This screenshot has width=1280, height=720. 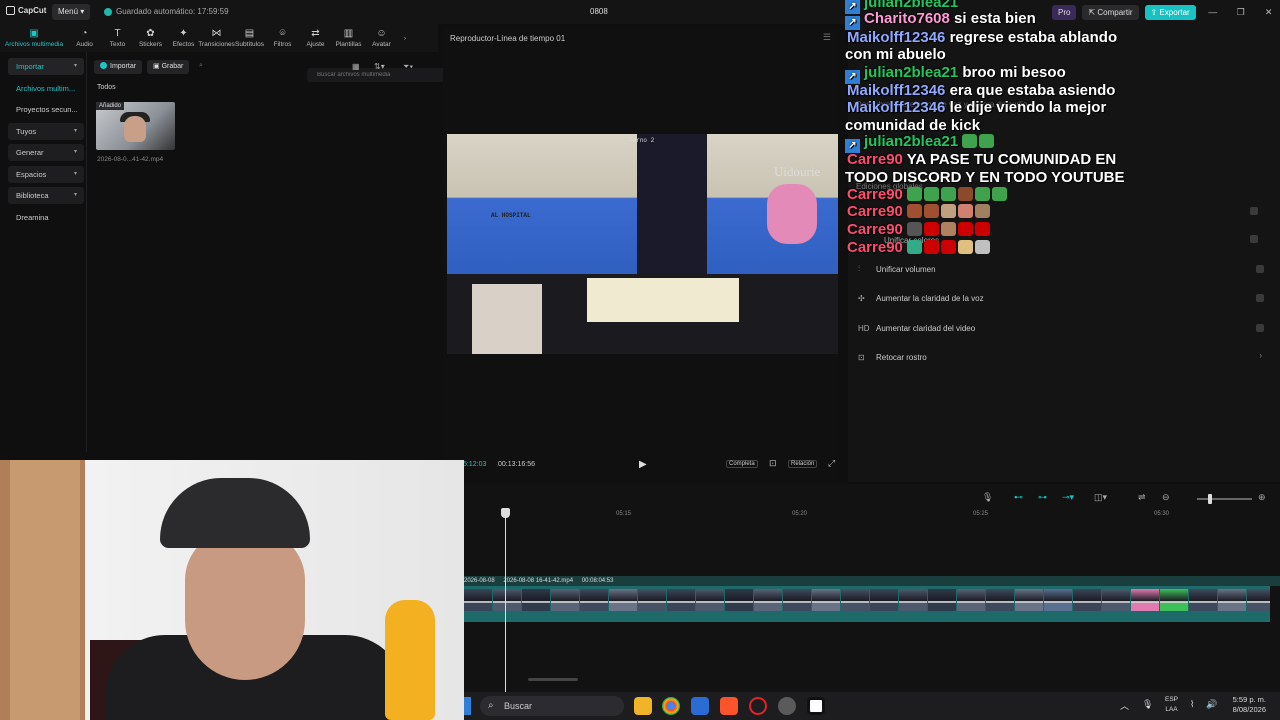 I want to click on tool-label: Efectos, so click(x=183, y=44).